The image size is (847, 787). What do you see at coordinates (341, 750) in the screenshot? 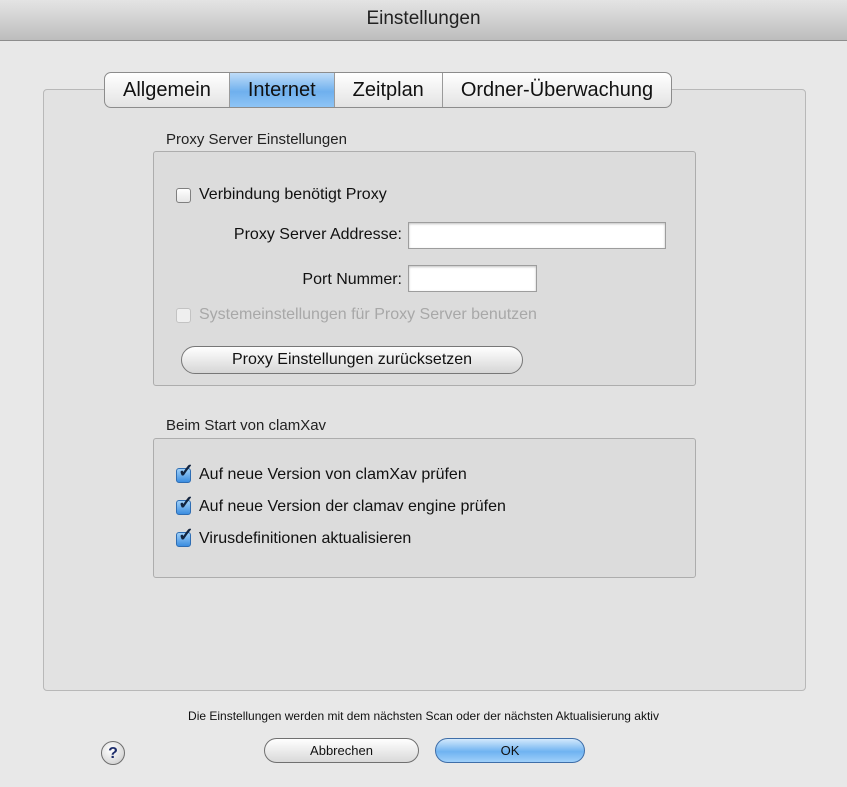
I see `cancel-button: Abbrechen` at bounding box center [341, 750].